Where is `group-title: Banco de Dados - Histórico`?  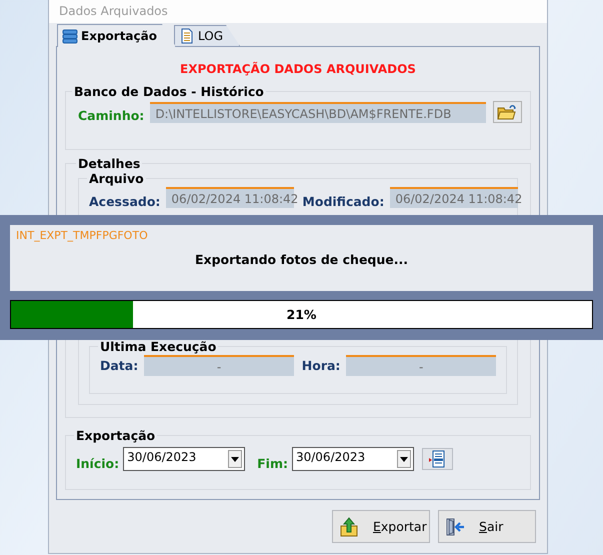
group-title: Banco de Dados - Histórico is located at coordinates (169, 91).